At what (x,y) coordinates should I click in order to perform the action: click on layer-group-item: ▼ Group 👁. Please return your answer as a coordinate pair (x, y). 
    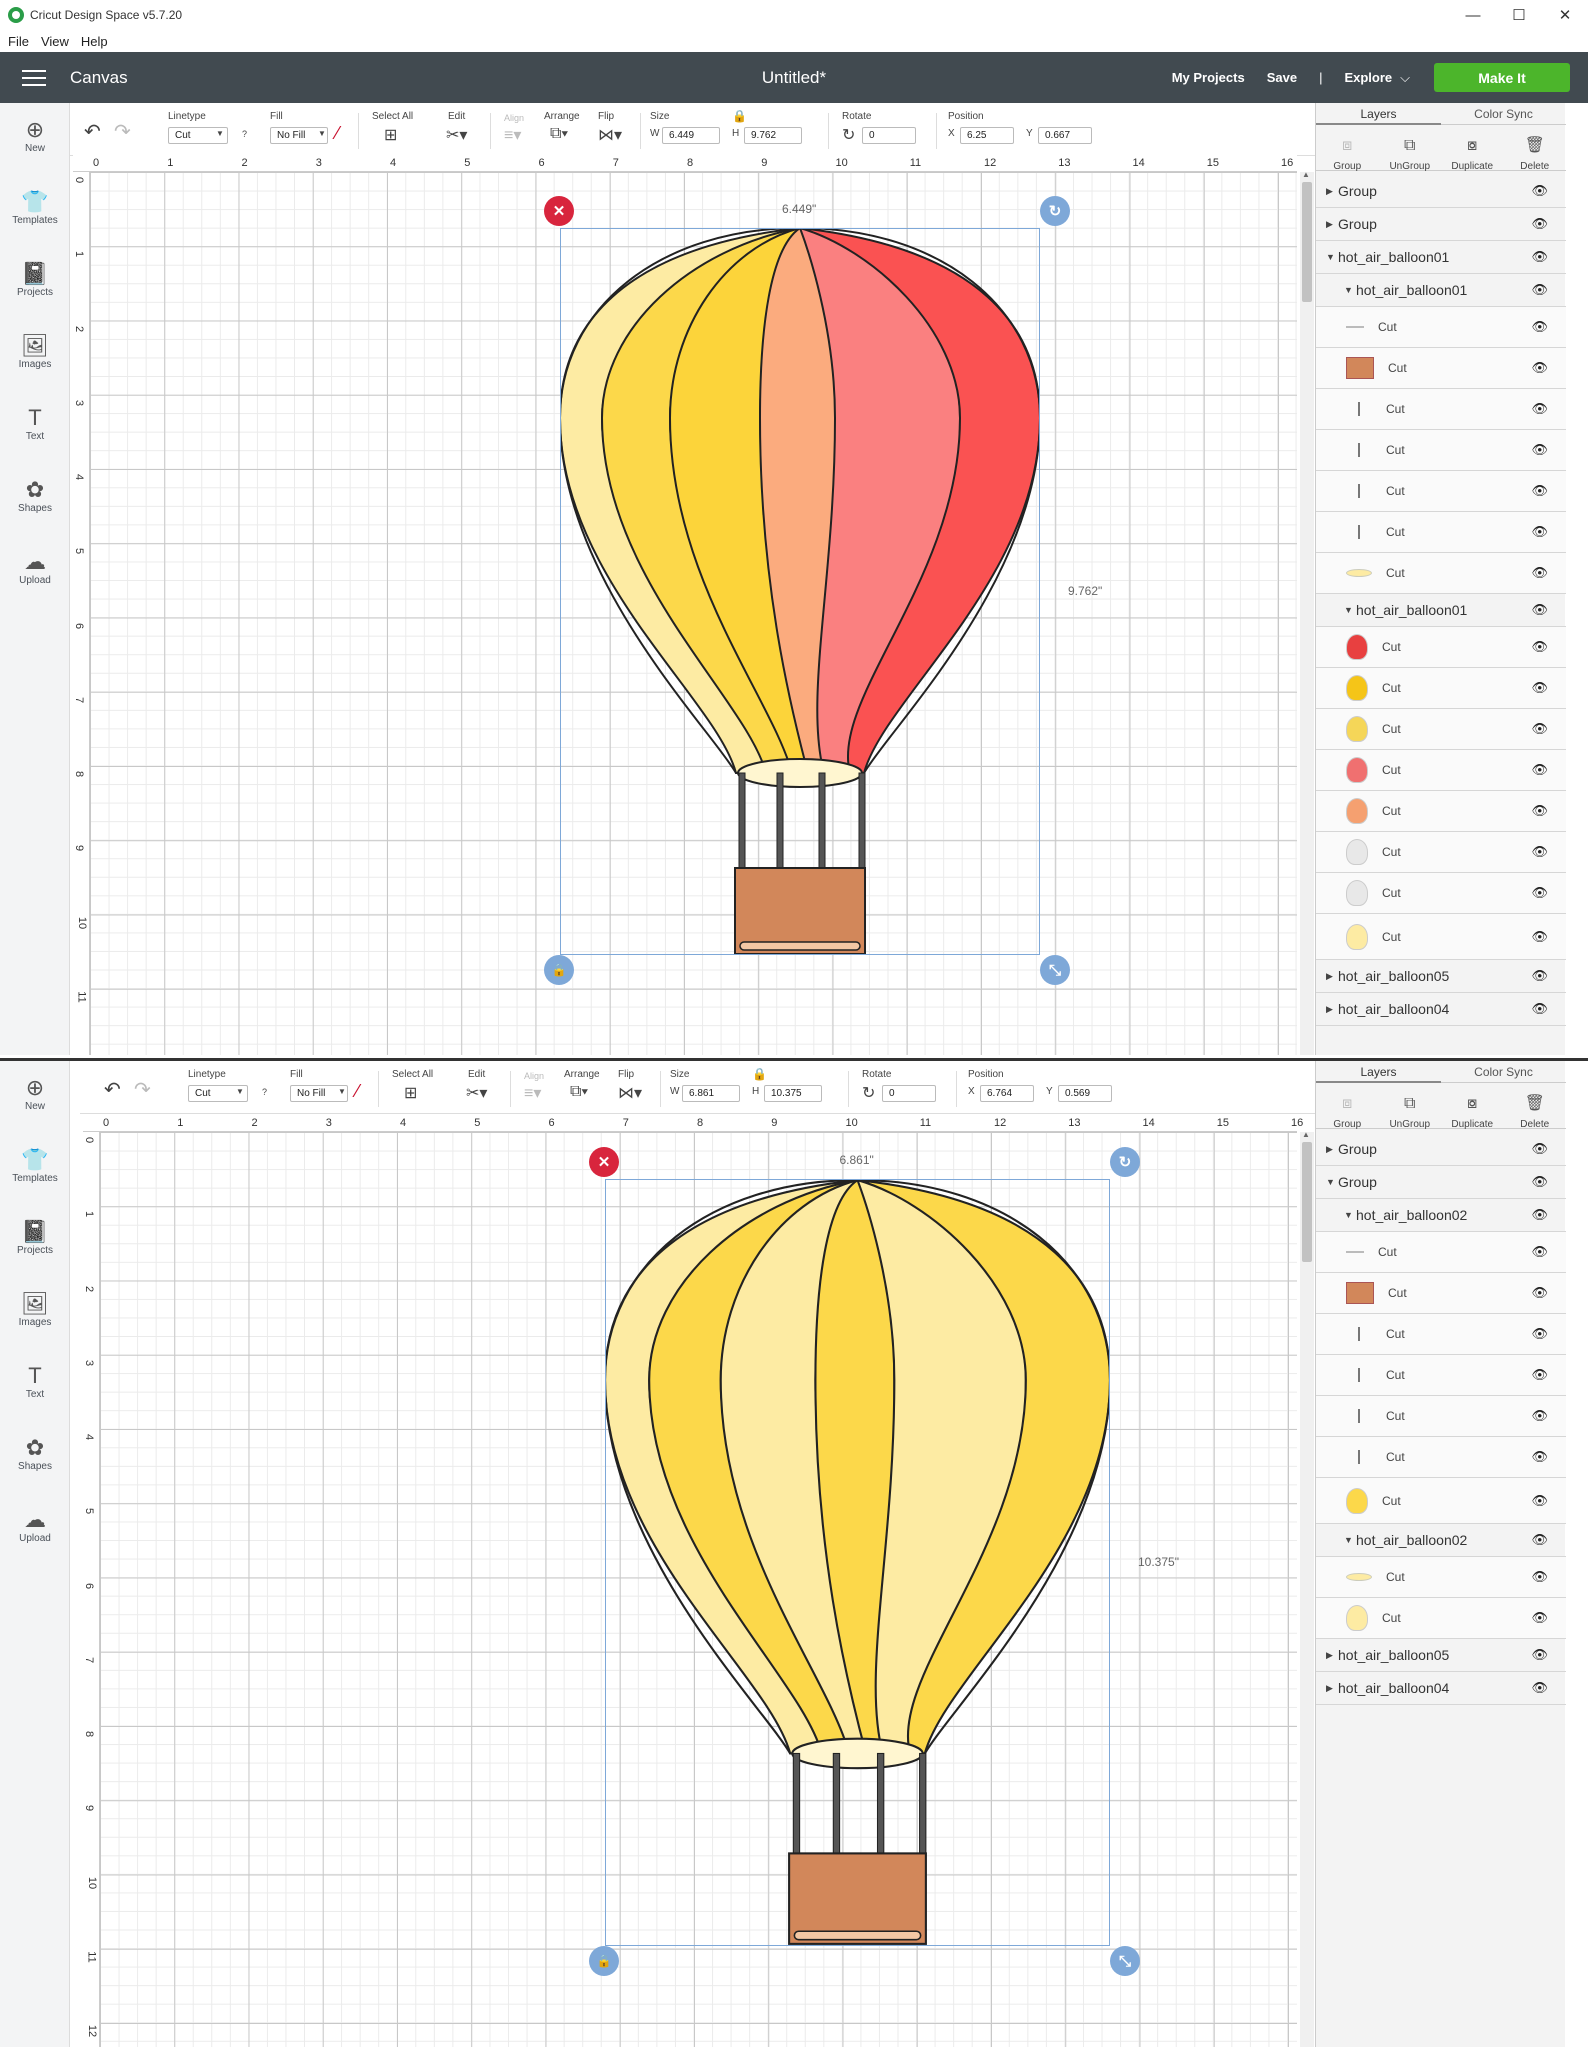
    Looking at the image, I should click on (1441, 1182).